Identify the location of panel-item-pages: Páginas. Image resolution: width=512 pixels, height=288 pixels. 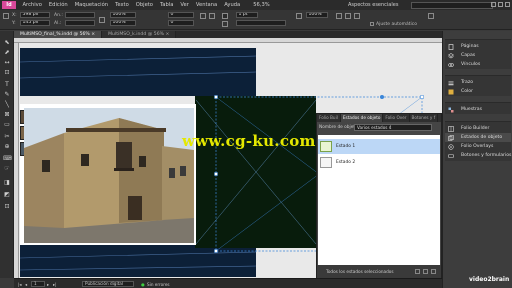
(478, 46).